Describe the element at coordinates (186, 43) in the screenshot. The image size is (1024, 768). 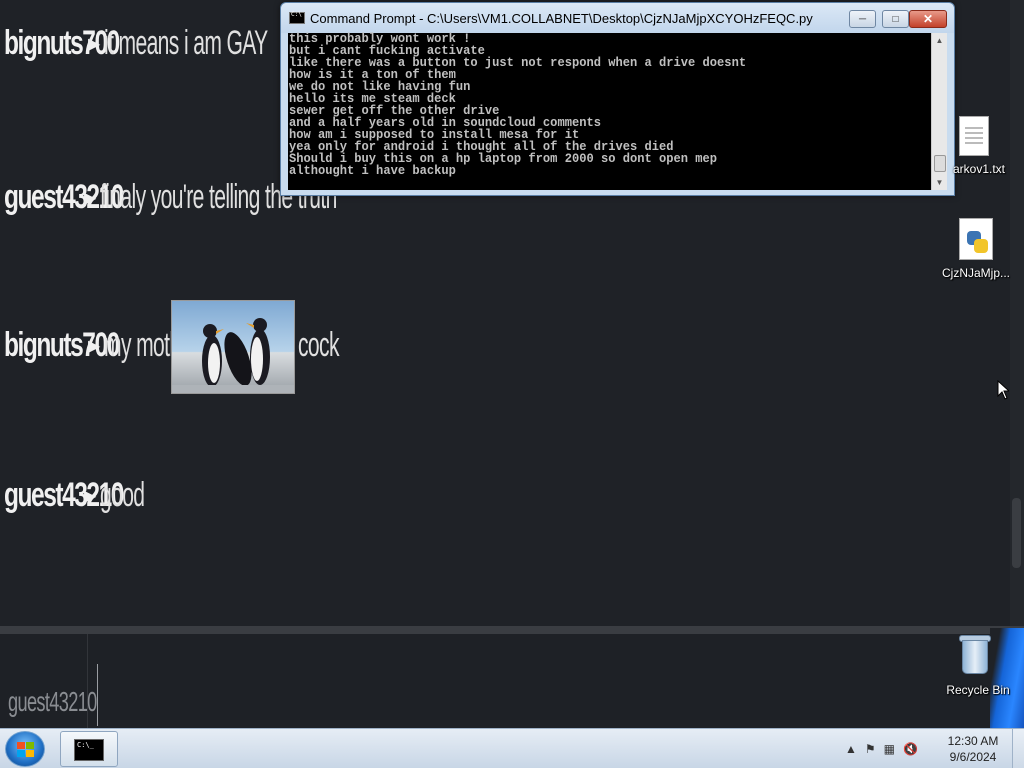
I see `message-text: it means i am GAY` at that location.